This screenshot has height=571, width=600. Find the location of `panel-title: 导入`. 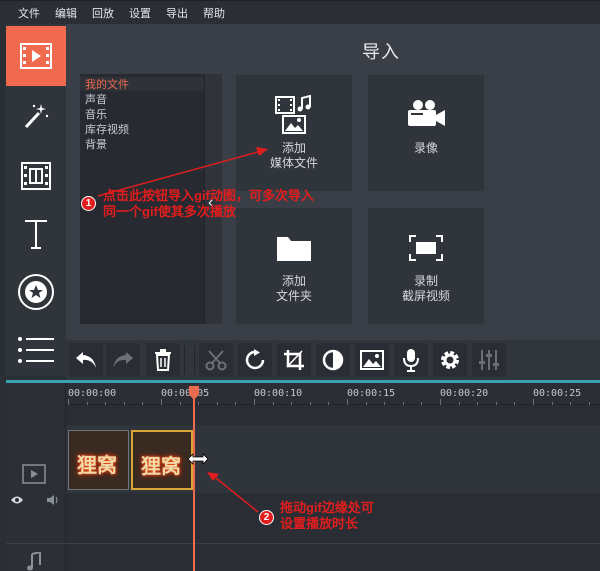

panel-title: 导入 is located at coordinates (381, 52).